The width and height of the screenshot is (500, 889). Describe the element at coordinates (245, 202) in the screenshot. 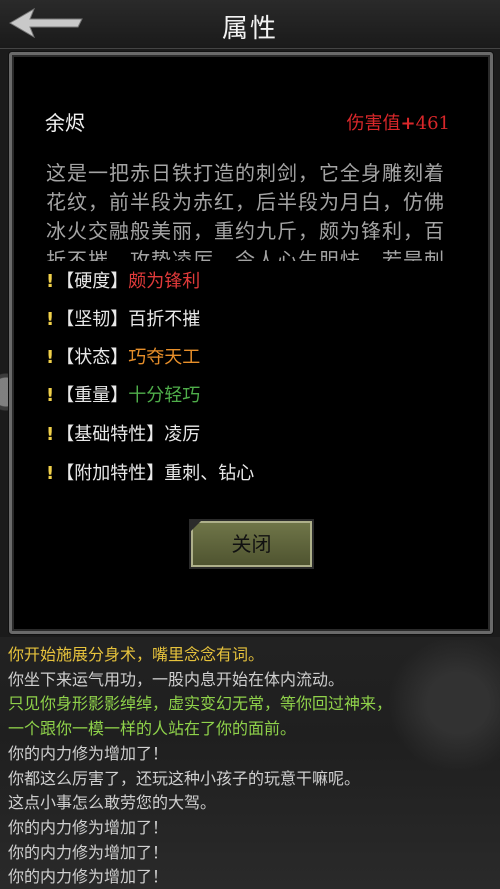

I see `description-line: 花纹，前半段为赤红，后半段为月白，仿佛` at that location.